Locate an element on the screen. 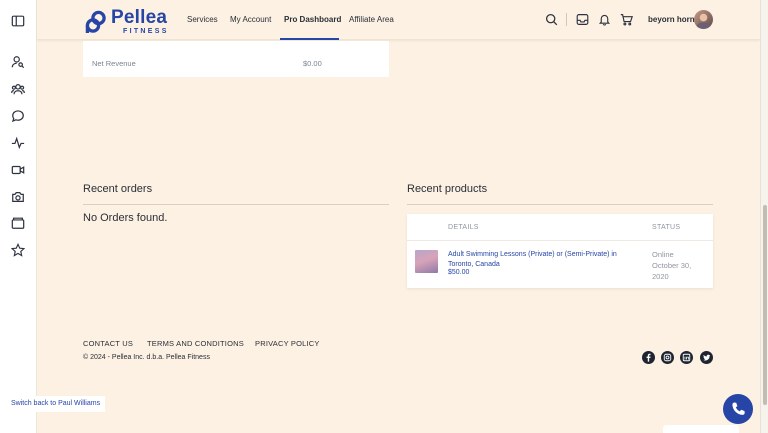 This screenshot has width=768, height=433. net-revenue-value: $0.00 is located at coordinates (312, 63).